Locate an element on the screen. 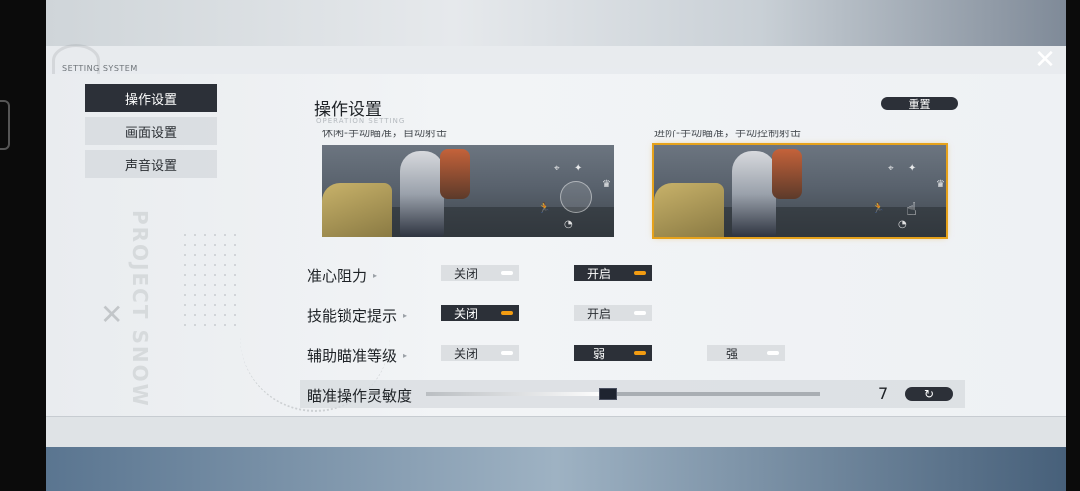 The image size is (1080, 491). mode-caption-casual: 休闲-手动瞄准，自动射击 is located at coordinates (384, 134).